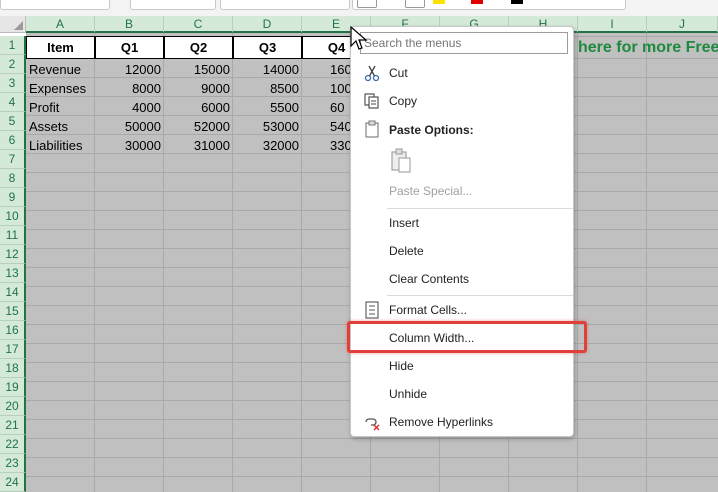 The image size is (718, 492). What do you see at coordinates (13, 292) in the screenshot?
I see `row-header-14: 14` at bounding box center [13, 292].